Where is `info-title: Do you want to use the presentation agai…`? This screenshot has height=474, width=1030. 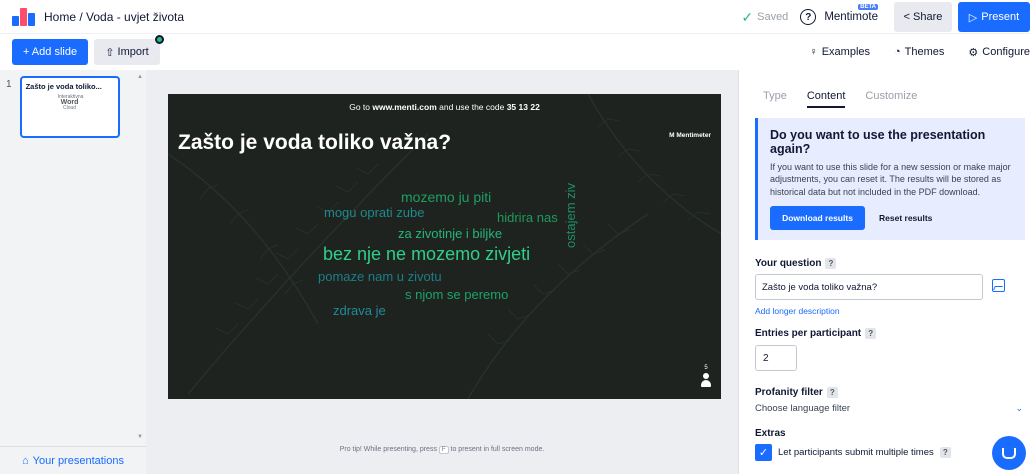
info-title: Do you want to use the presentation agai… is located at coordinates (878, 142).